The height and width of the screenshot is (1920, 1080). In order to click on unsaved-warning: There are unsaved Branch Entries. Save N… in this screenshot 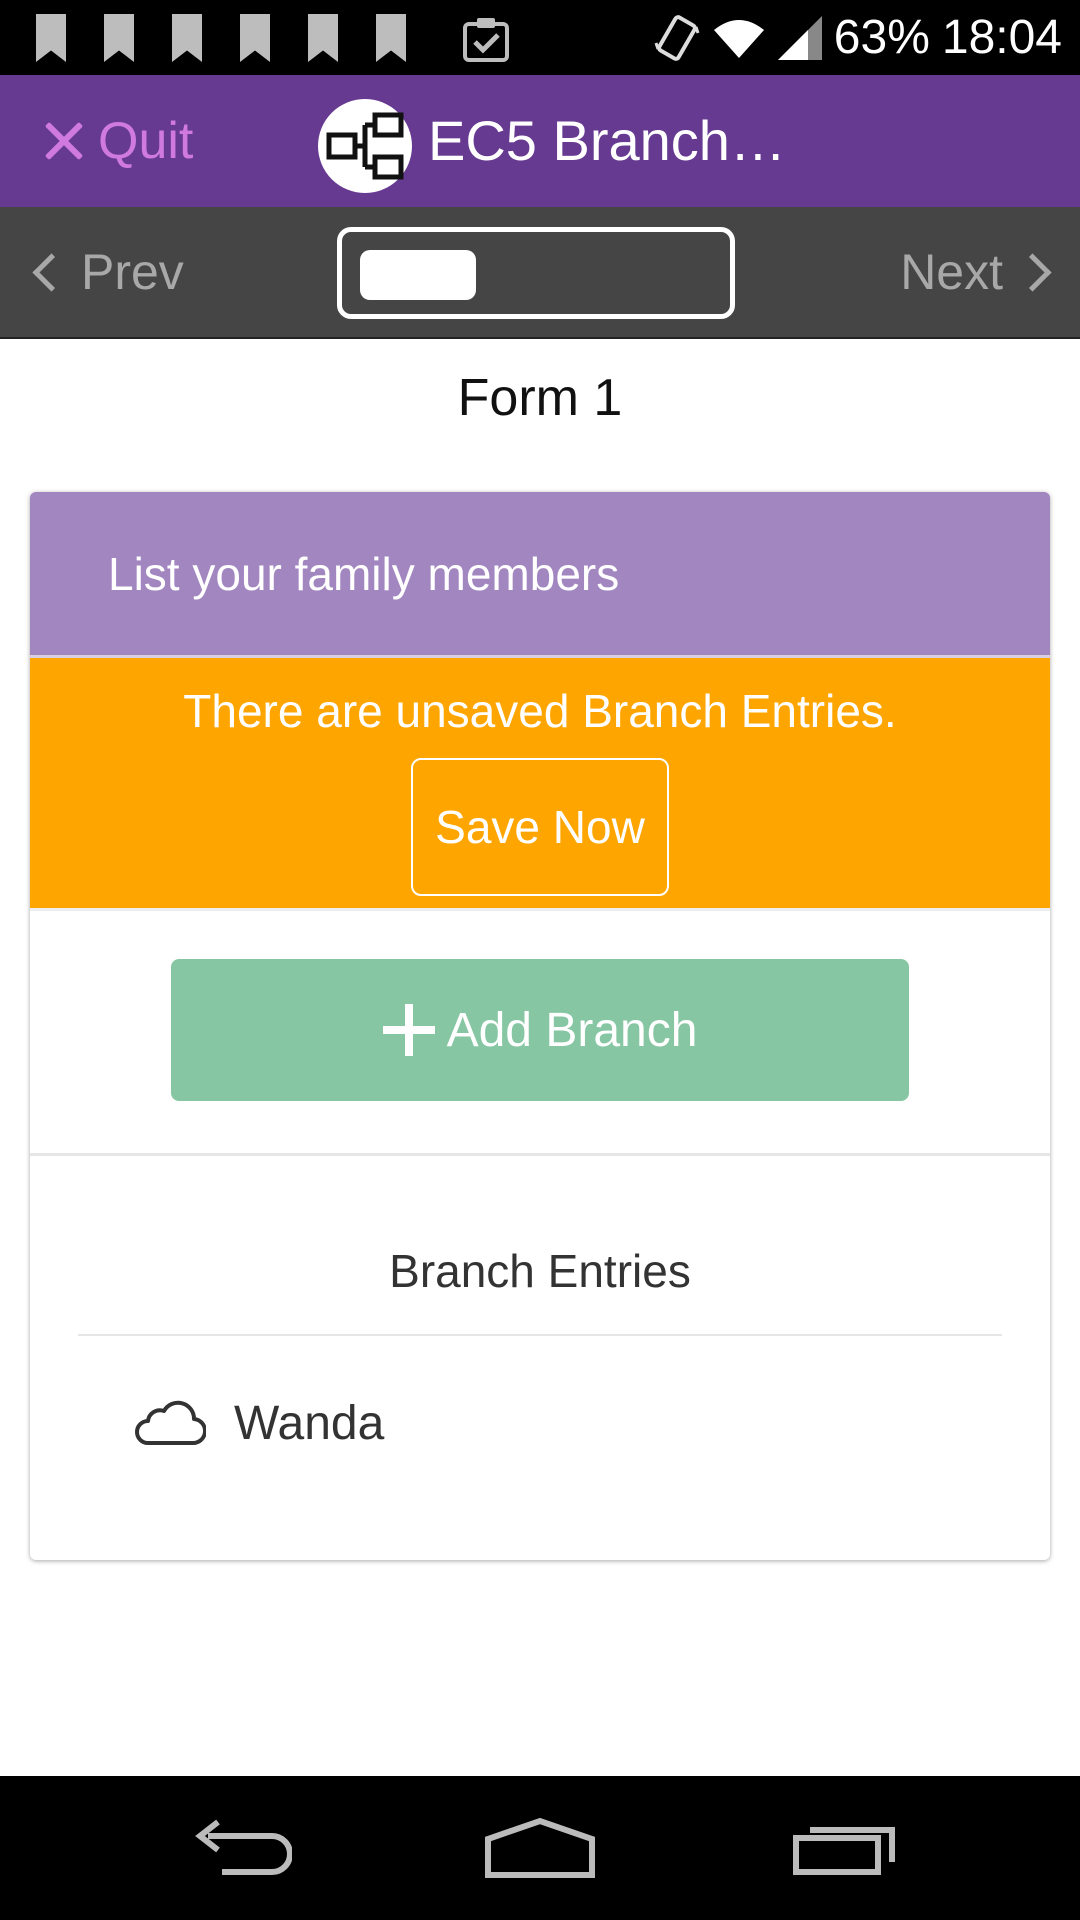, I will do `click(540, 784)`.